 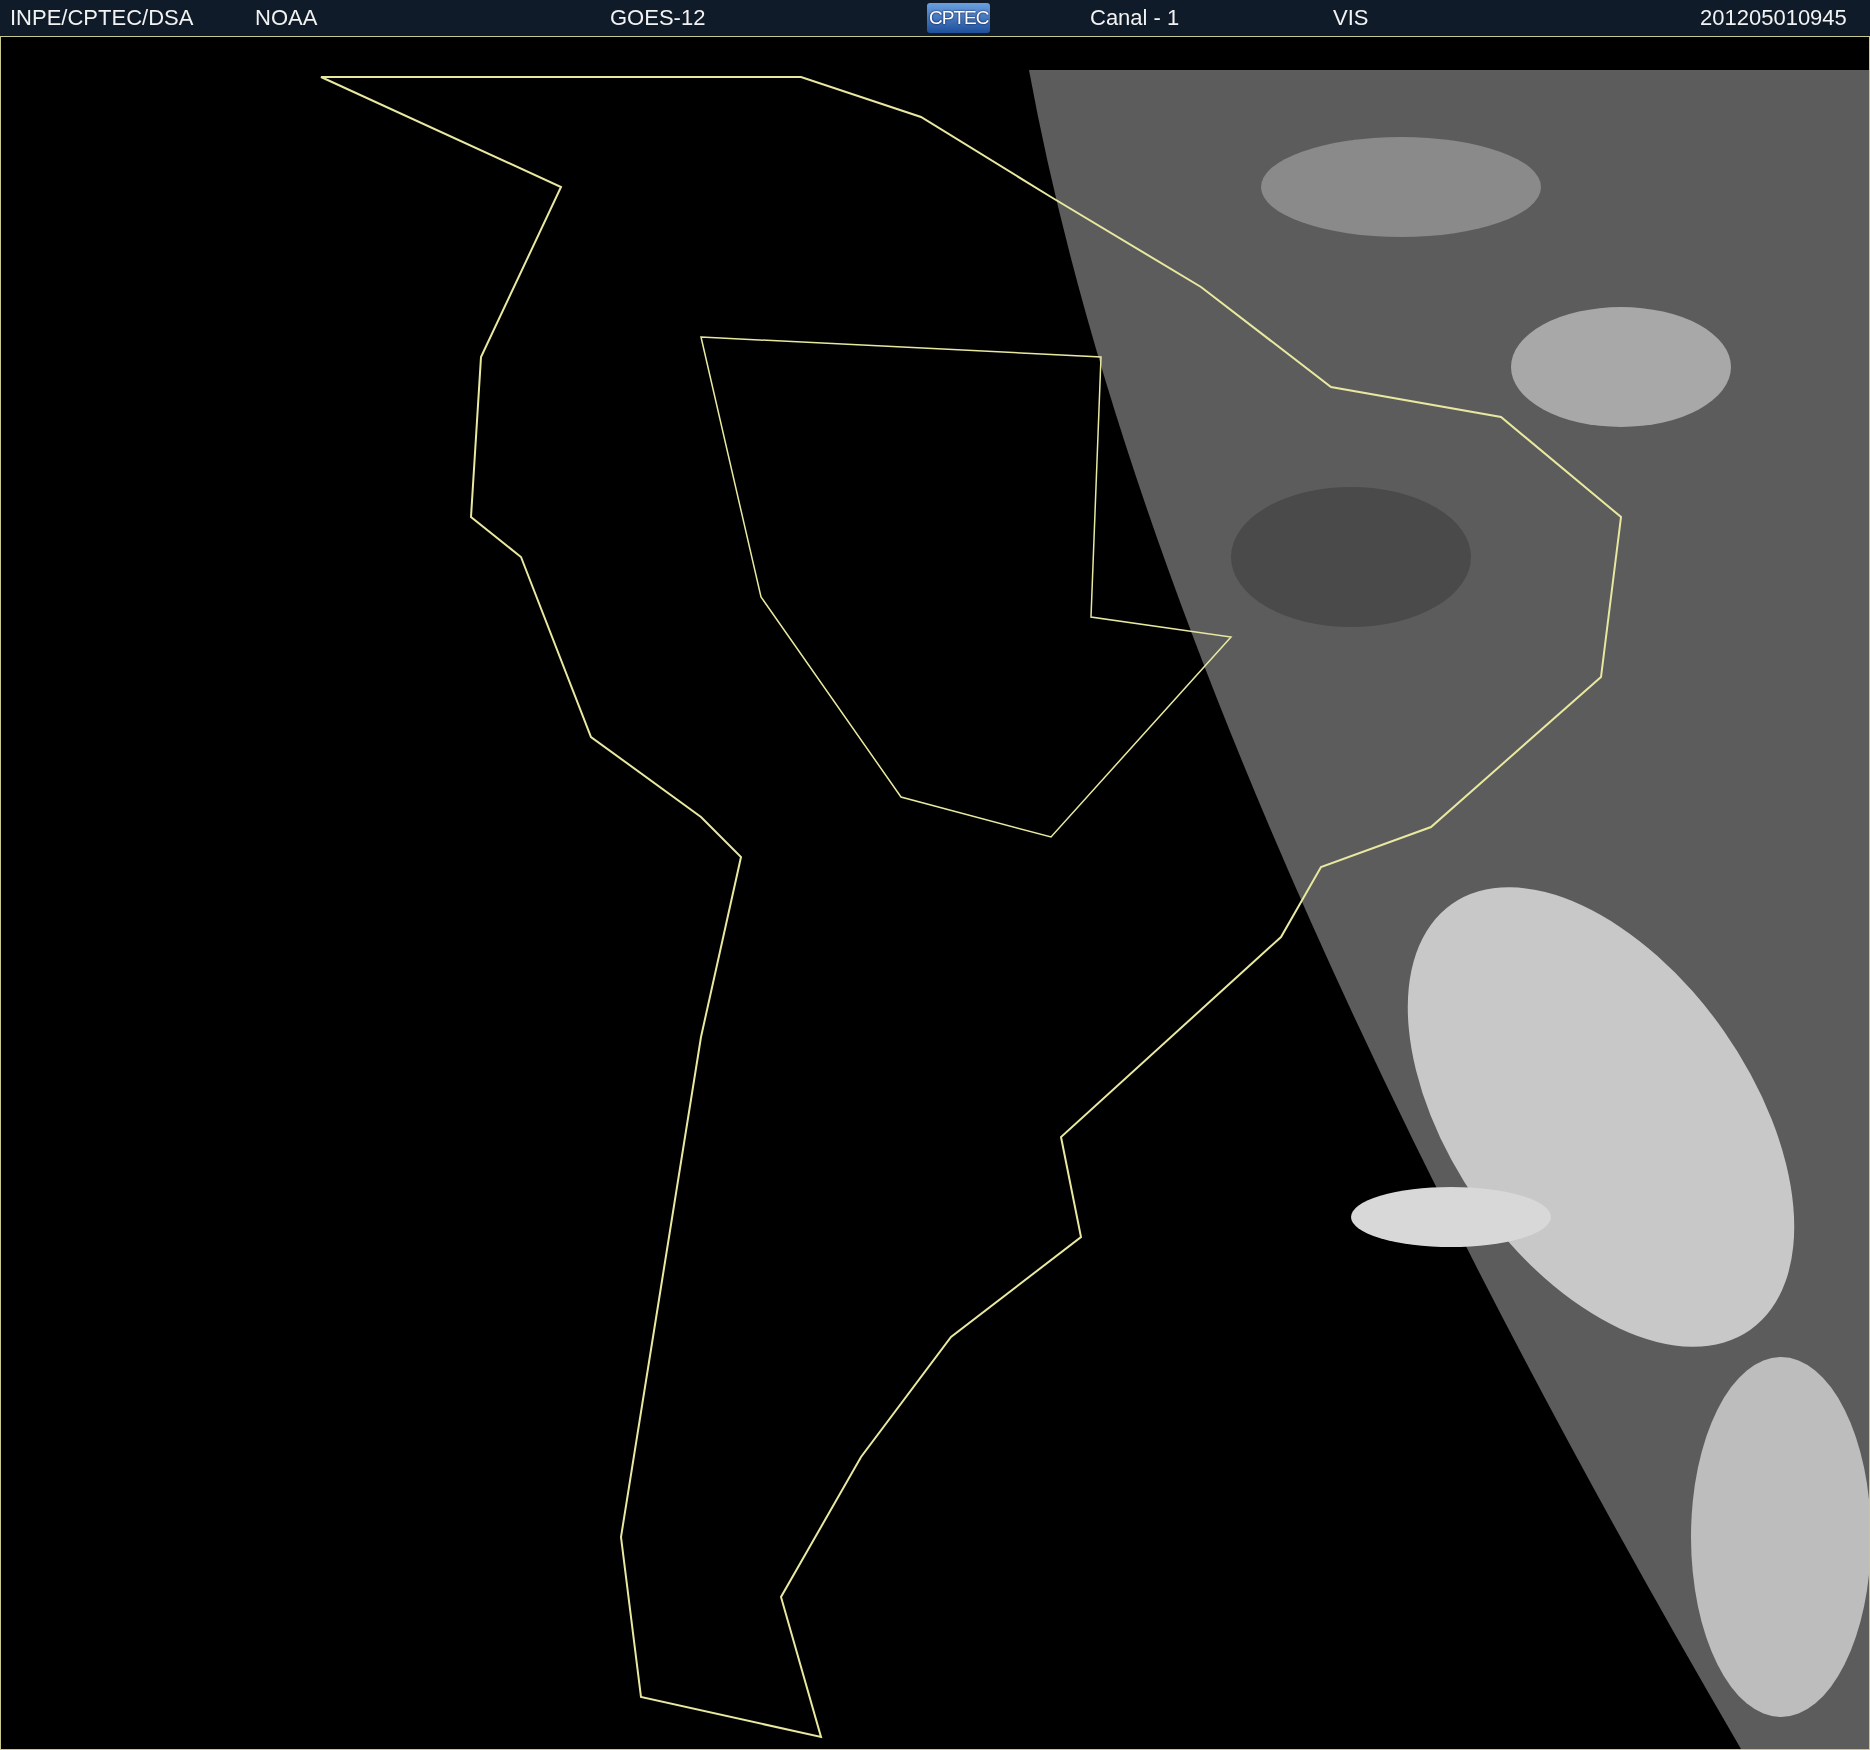 I want to click on logo: CPTEC, so click(x=959, y=18).